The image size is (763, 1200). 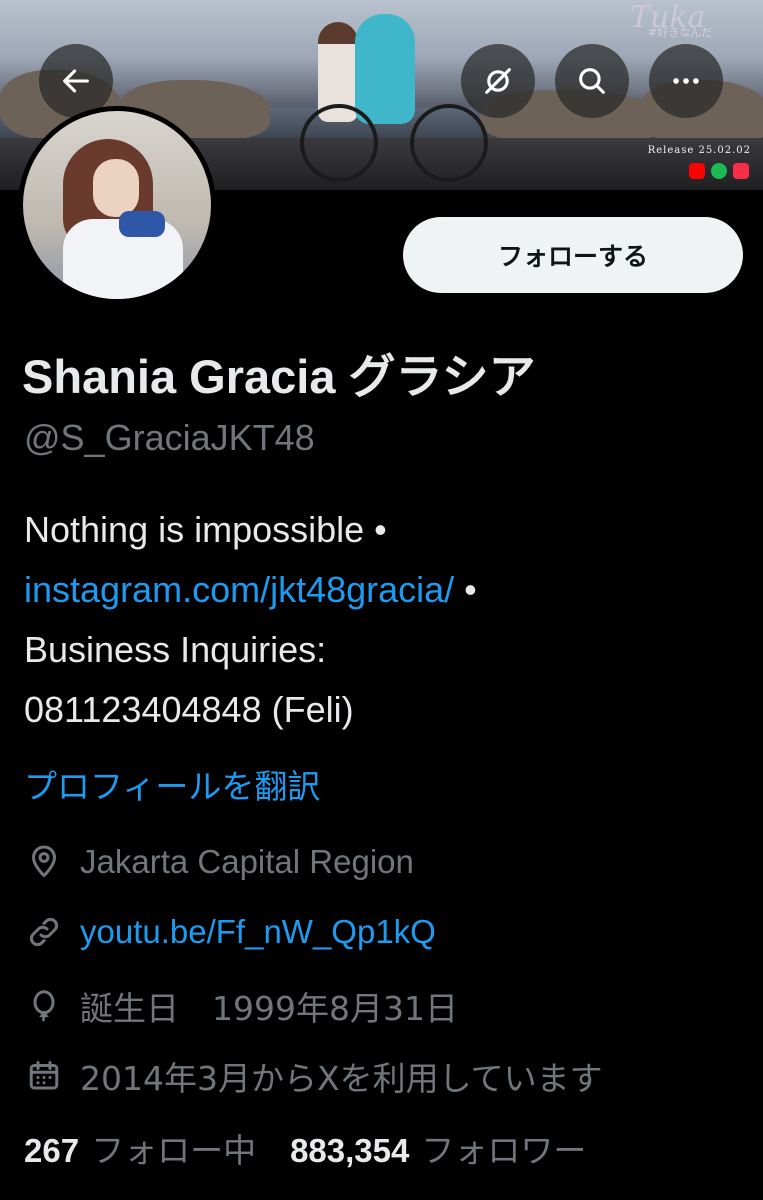 I want to click on more-icon, so click(x=686, y=81).